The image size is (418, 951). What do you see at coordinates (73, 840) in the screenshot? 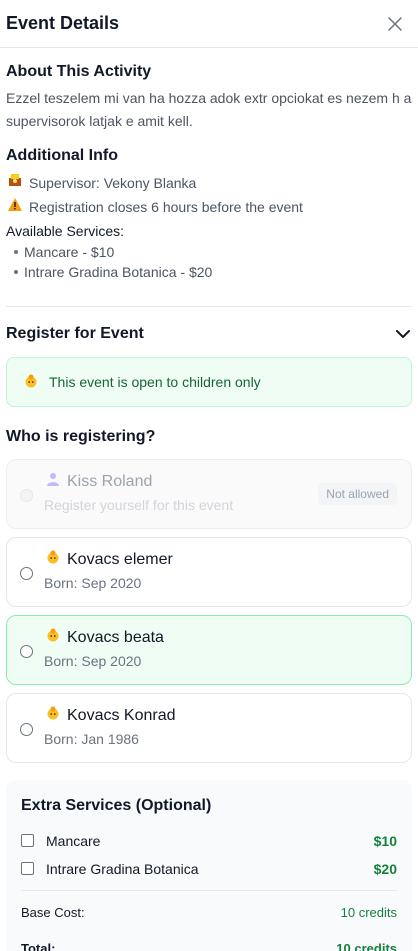
I see `extra-service-label: Mancare` at bounding box center [73, 840].